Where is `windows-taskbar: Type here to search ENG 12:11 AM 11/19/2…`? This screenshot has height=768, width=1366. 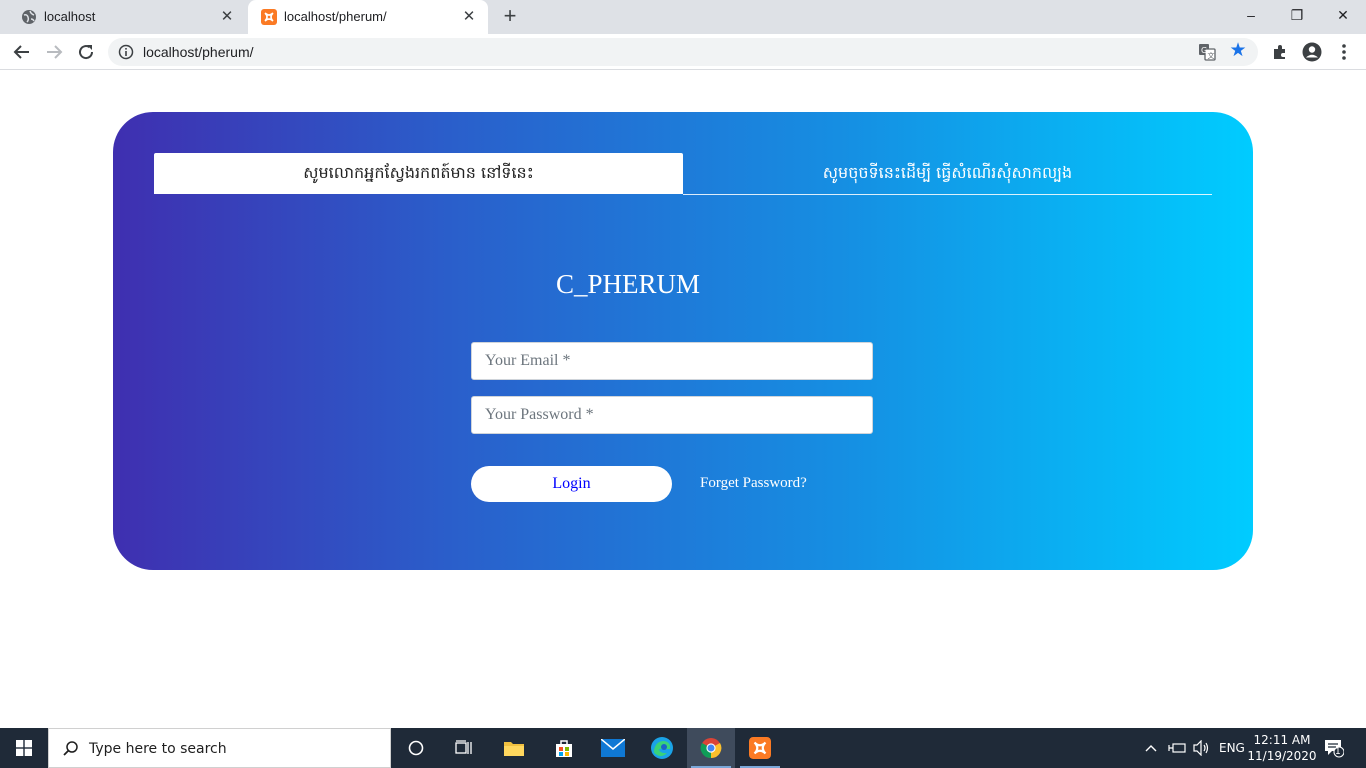 windows-taskbar: Type here to search ENG 12:11 AM 11/19/2… is located at coordinates (683, 748).